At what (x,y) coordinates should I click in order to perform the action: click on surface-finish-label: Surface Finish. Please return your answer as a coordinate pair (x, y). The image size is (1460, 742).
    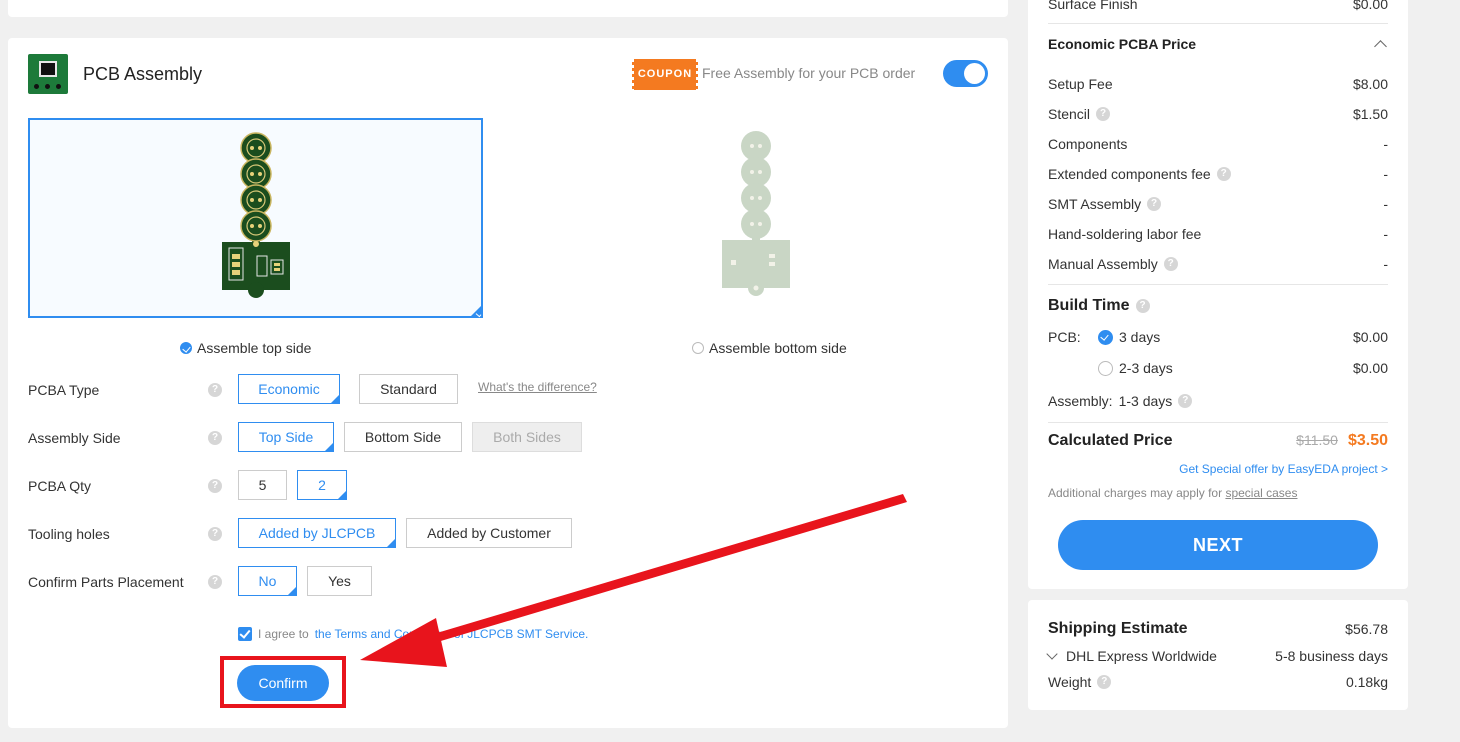
    Looking at the image, I should click on (1093, 6).